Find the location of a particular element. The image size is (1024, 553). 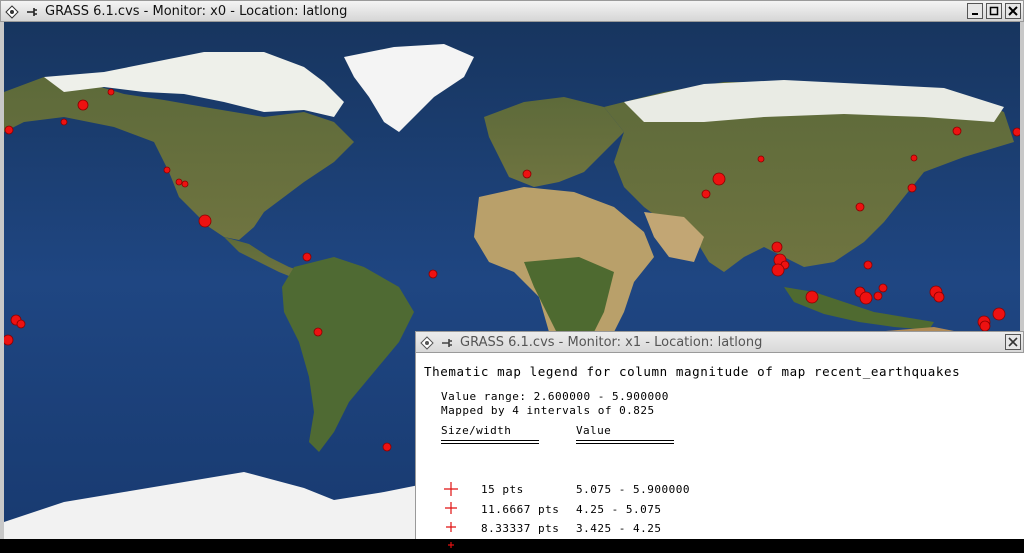

legend-row-value: 3.425 - 4.25 is located at coordinates (619, 528).